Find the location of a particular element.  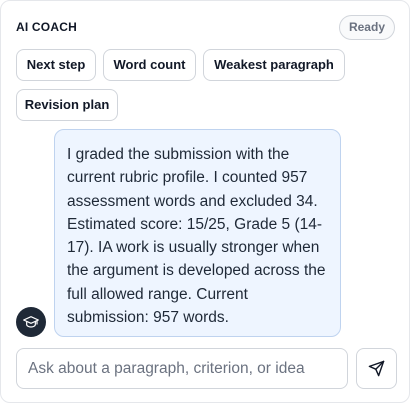

assistant-avatar is located at coordinates (31, 322).